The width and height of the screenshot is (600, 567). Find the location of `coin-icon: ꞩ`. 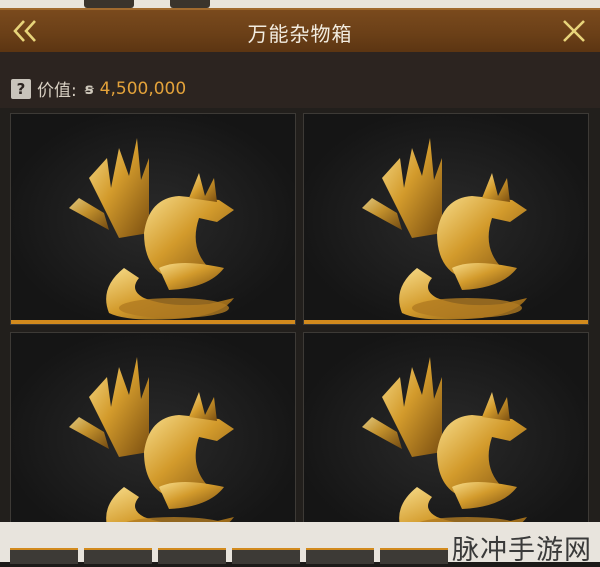

coin-icon: ꞩ is located at coordinates (89, 88).